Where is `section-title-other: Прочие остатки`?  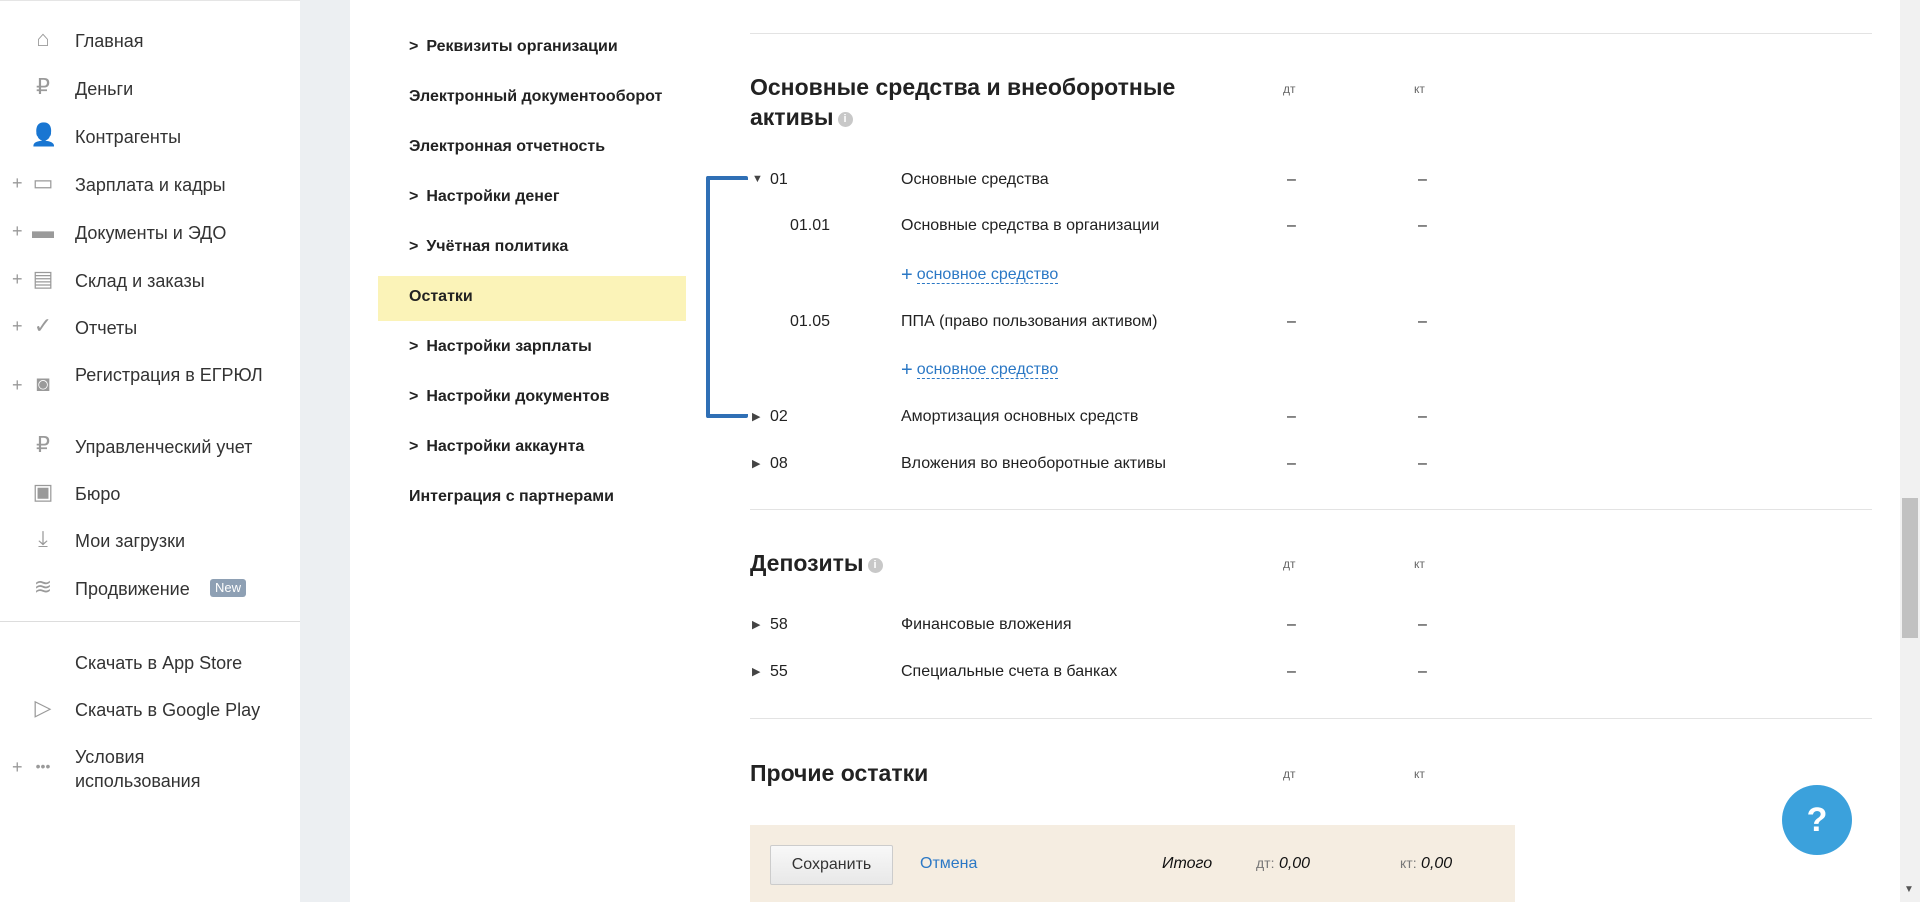 section-title-other: Прочие остатки is located at coordinates (839, 773).